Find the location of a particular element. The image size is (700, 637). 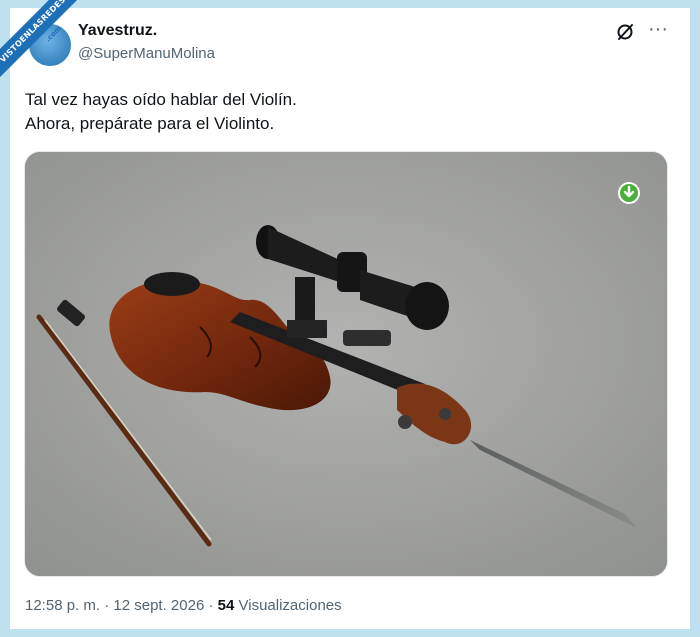

watermark-ribbon: VISTOENLASREDES .com is located at coordinates (45, 45).